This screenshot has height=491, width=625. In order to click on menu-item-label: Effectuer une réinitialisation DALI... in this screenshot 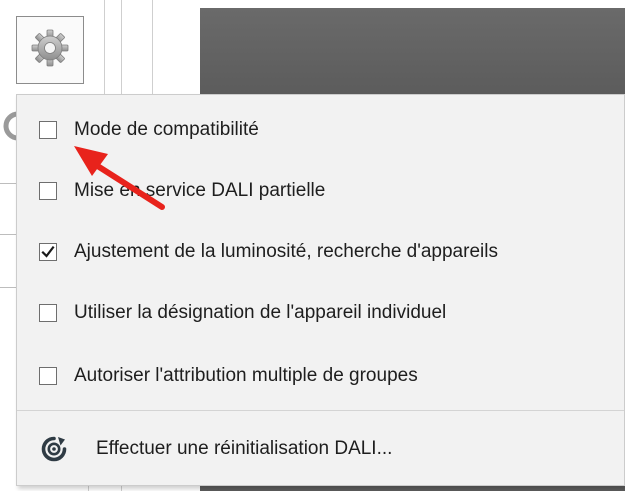, I will do `click(244, 448)`.